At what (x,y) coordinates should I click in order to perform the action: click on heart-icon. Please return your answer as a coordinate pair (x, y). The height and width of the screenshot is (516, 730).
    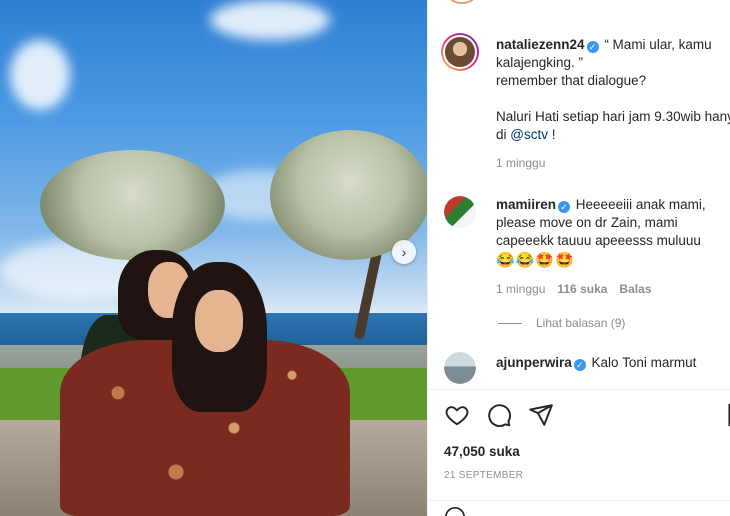
    Looking at the image, I should click on (457, 415).